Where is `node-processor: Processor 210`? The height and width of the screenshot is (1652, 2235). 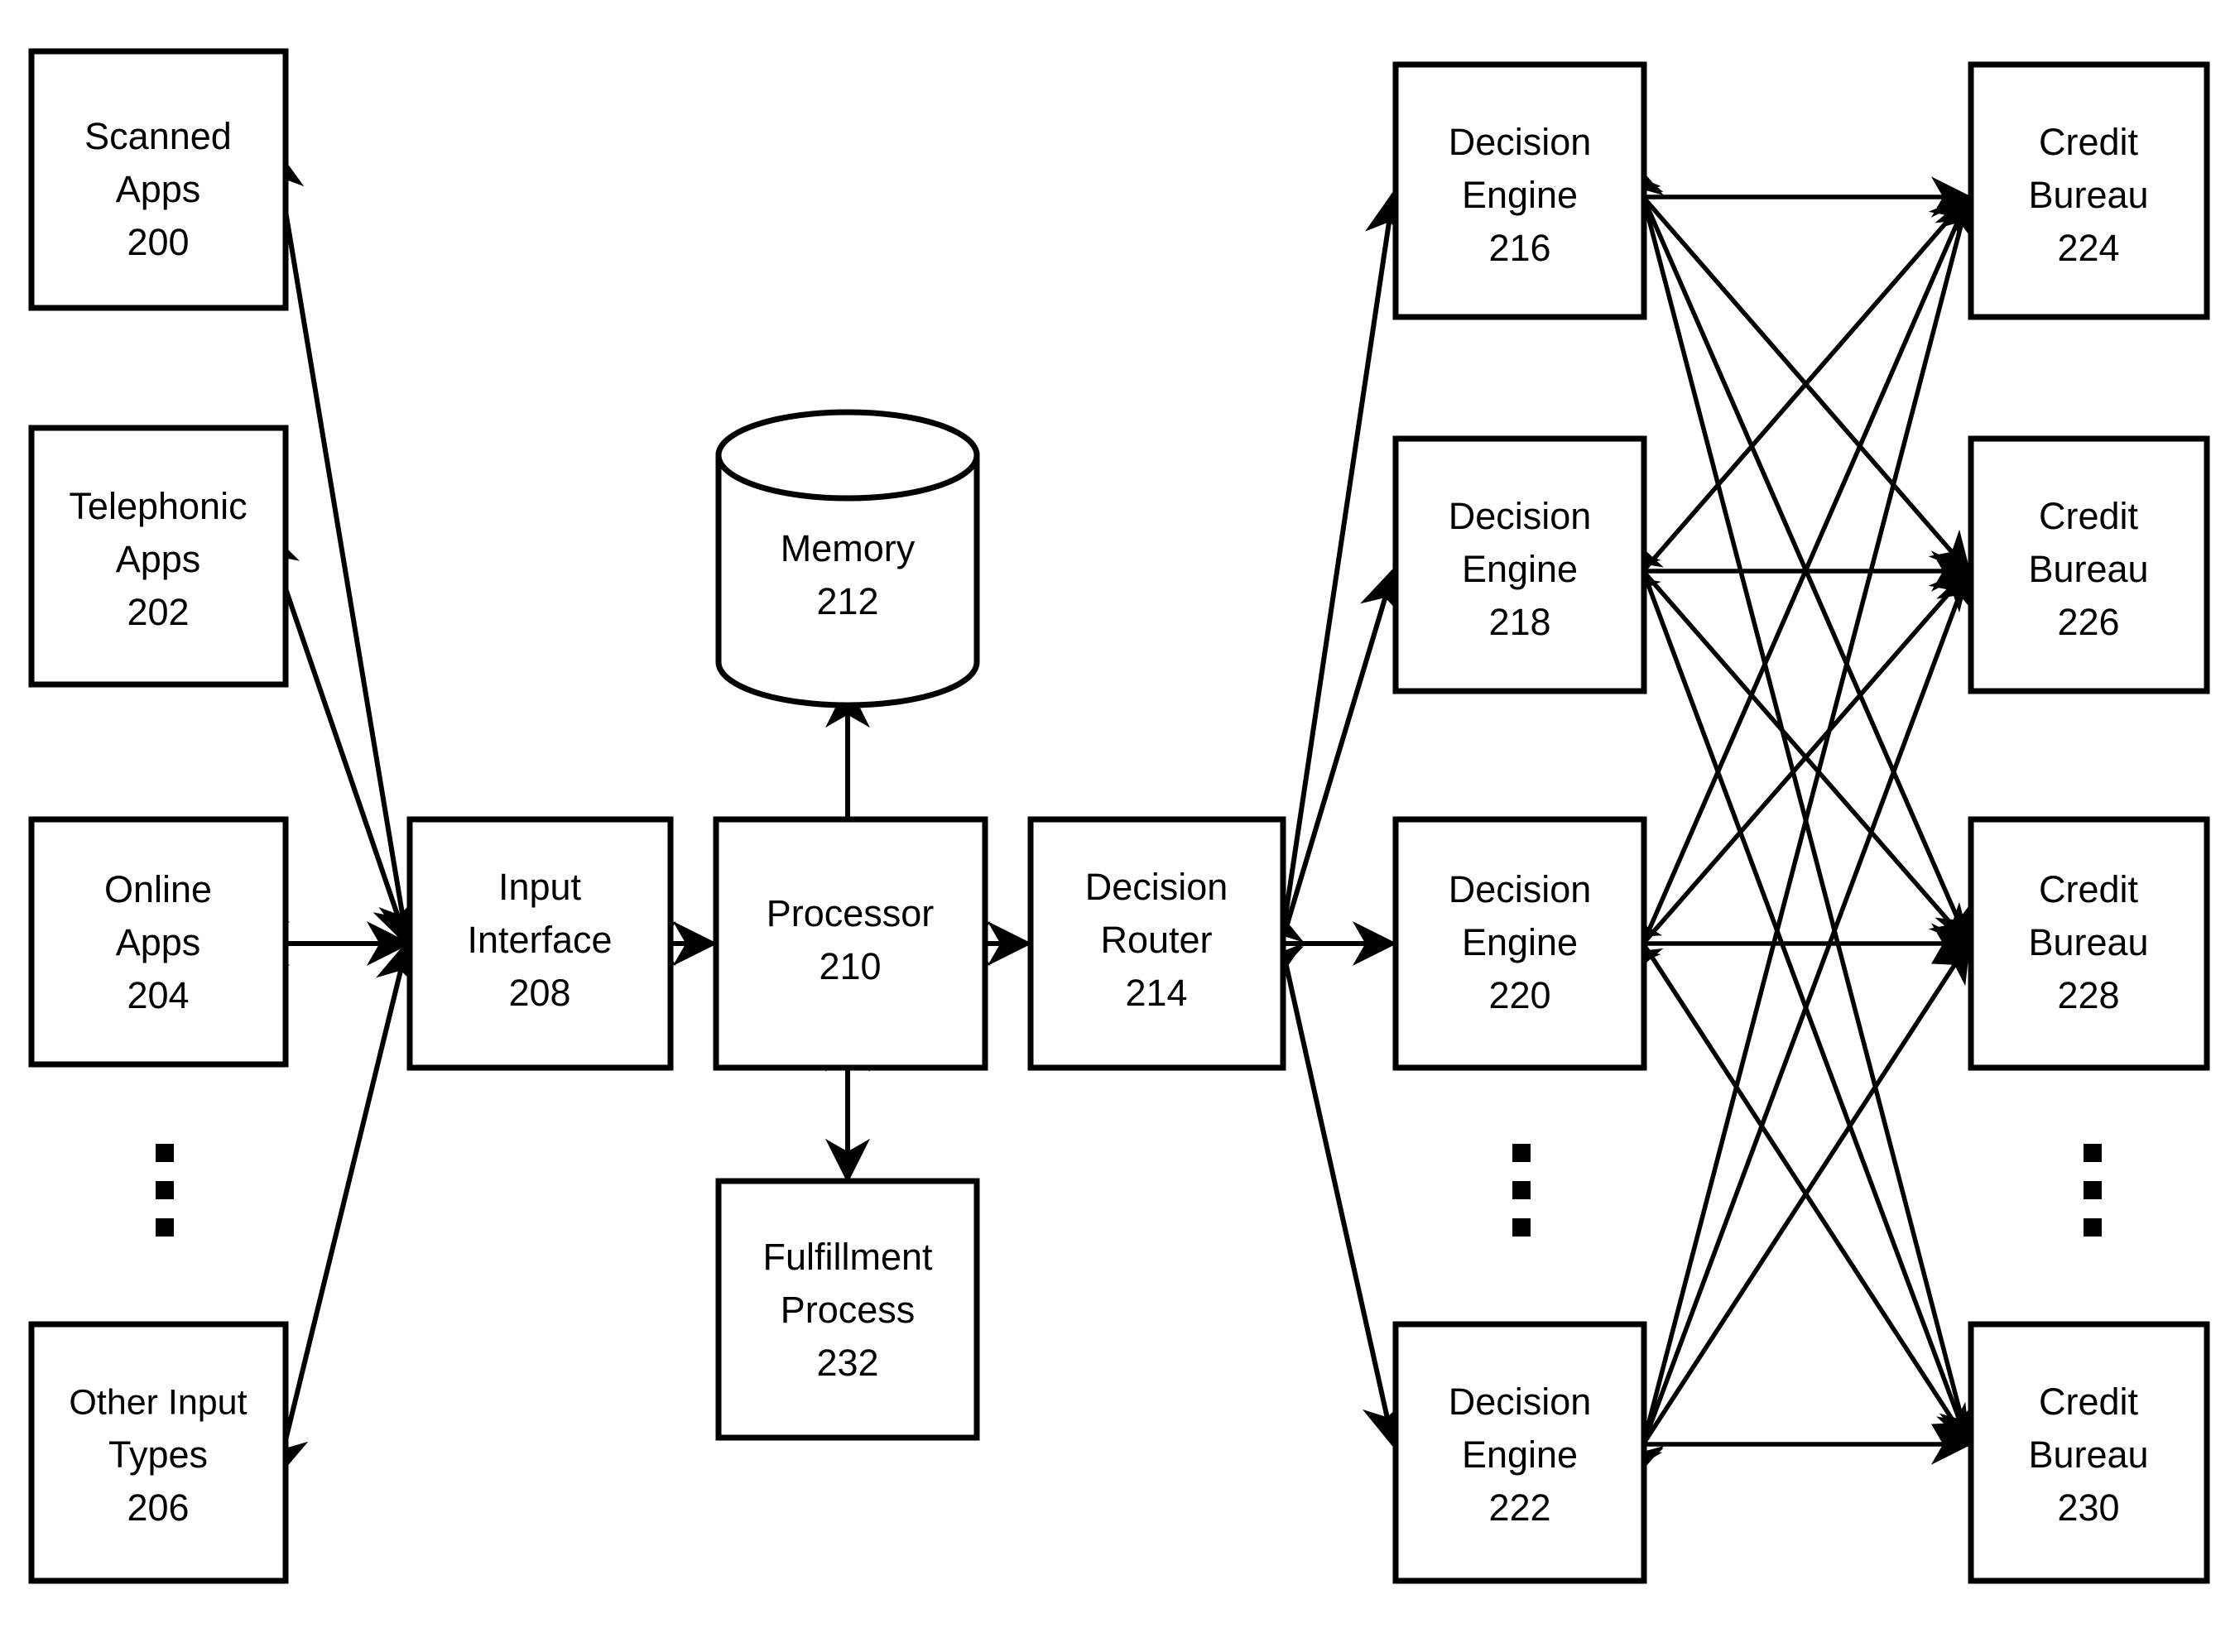 node-processor: Processor 210 is located at coordinates (850, 943).